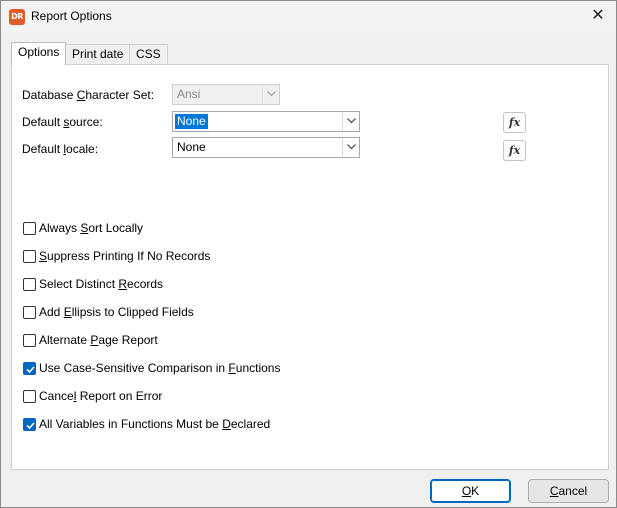 Image resolution: width=617 pixels, height=508 pixels. I want to click on source-function-button: fx, so click(514, 122).